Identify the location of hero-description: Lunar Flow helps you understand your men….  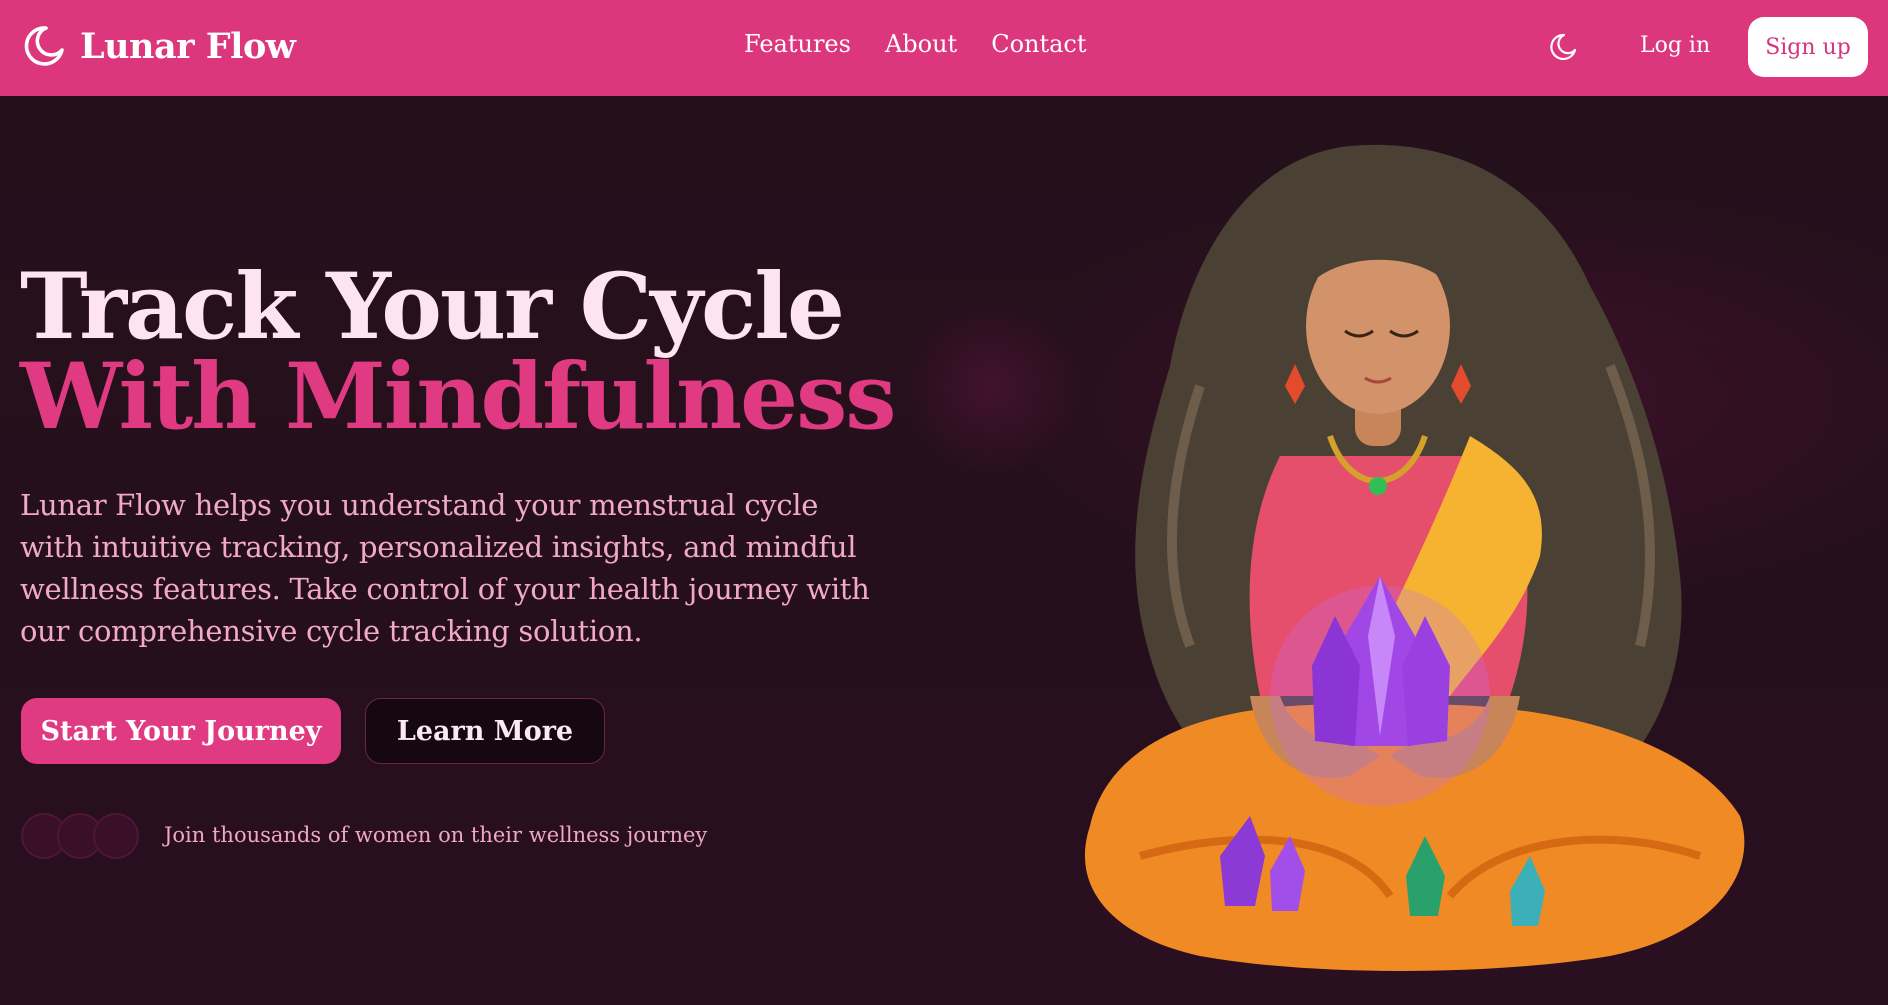
(445, 568).